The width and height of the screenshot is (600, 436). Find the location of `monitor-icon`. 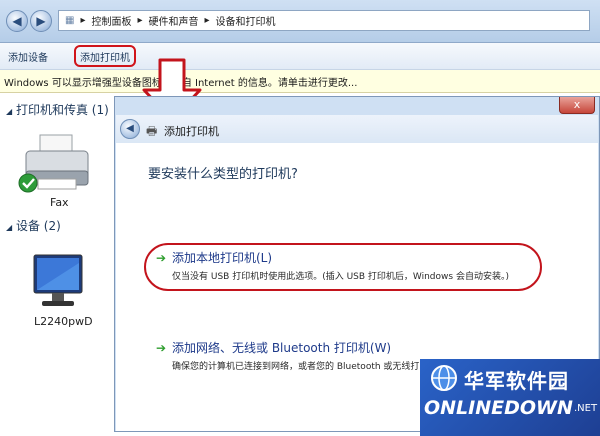

monitor-icon is located at coordinates (58, 283).